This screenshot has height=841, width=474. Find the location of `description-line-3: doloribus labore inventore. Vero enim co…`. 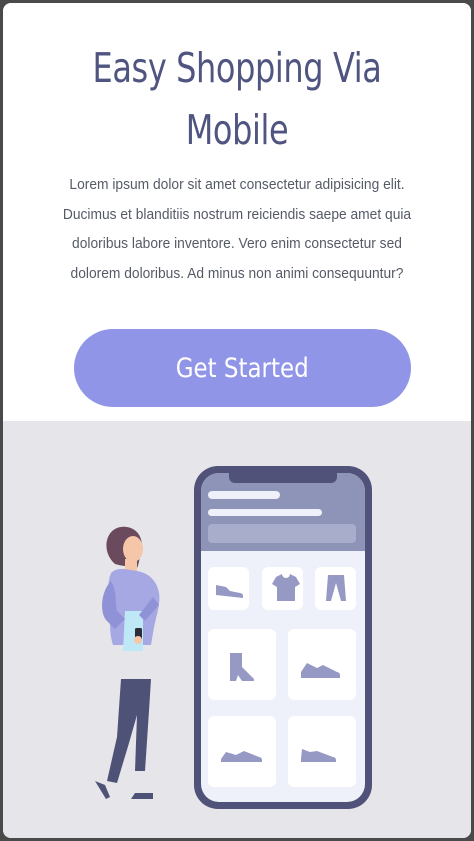

description-line-3: doloribus labore inventore. Vero enim co… is located at coordinates (237, 243).